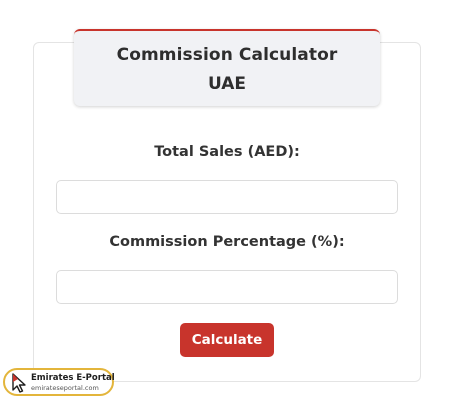 The width and height of the screenshot is (453, 400). Describe the element at coordinates (65, 388) in the screenshot. I see `watermark-url: emirateseportal.com` at that location.